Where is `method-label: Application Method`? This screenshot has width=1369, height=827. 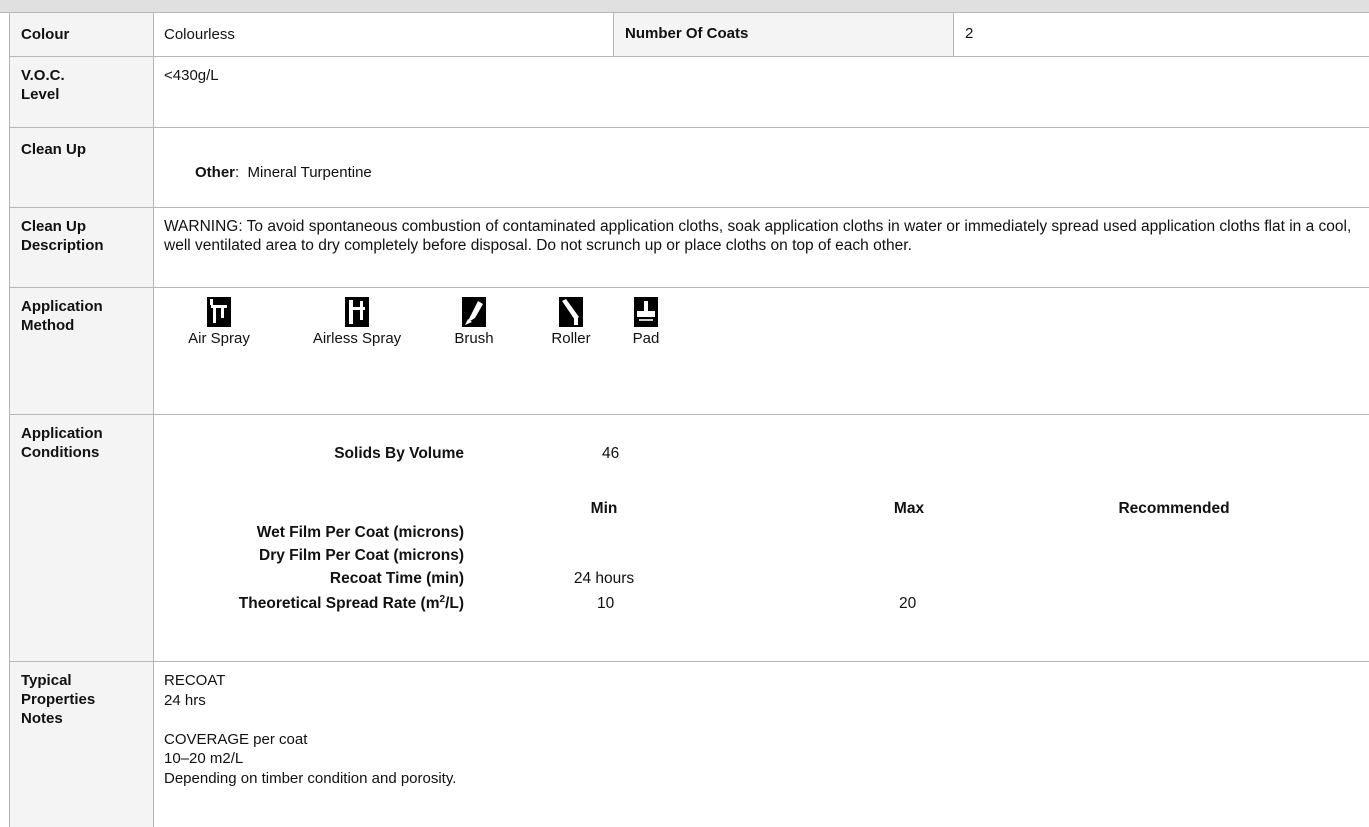 method-label: Application Method is located at coordinates (81, 351).